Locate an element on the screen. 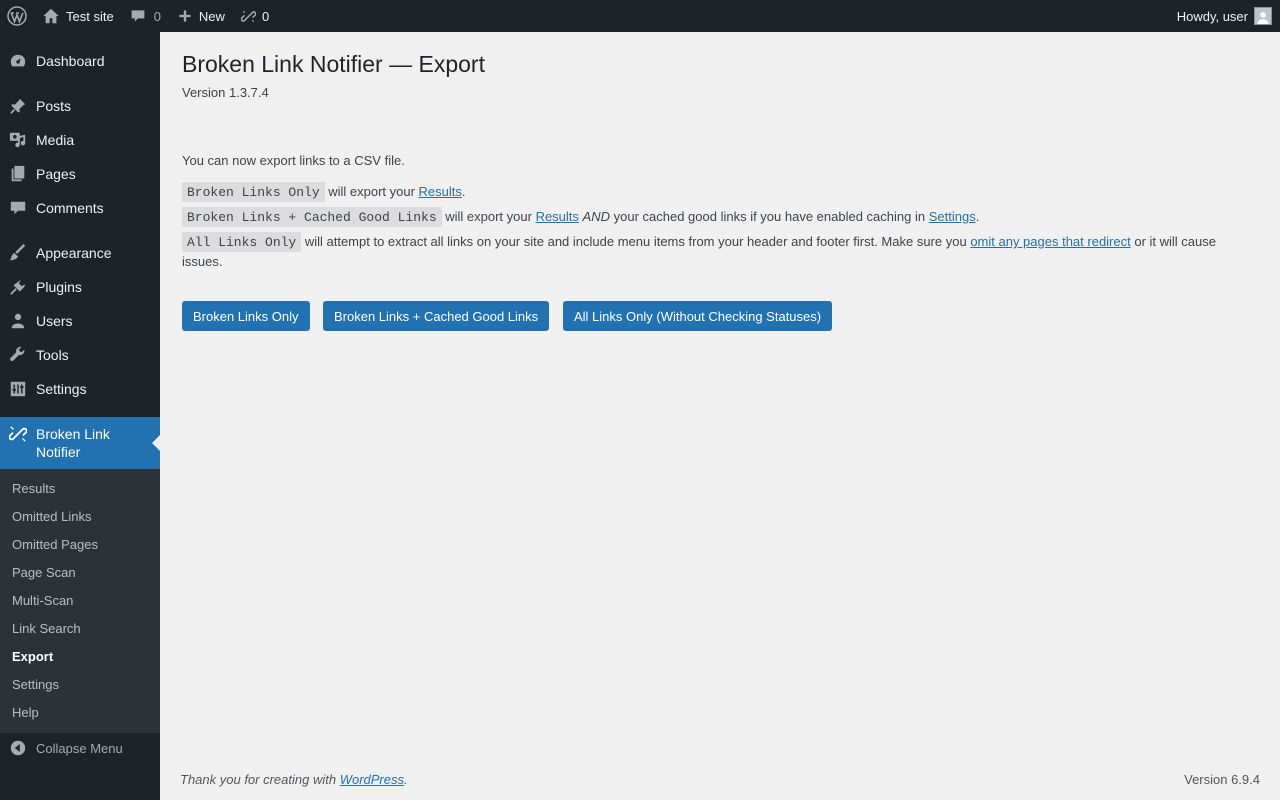  omit-pages-link: omit any pages that redirect is located at coordinates (1050, 241).